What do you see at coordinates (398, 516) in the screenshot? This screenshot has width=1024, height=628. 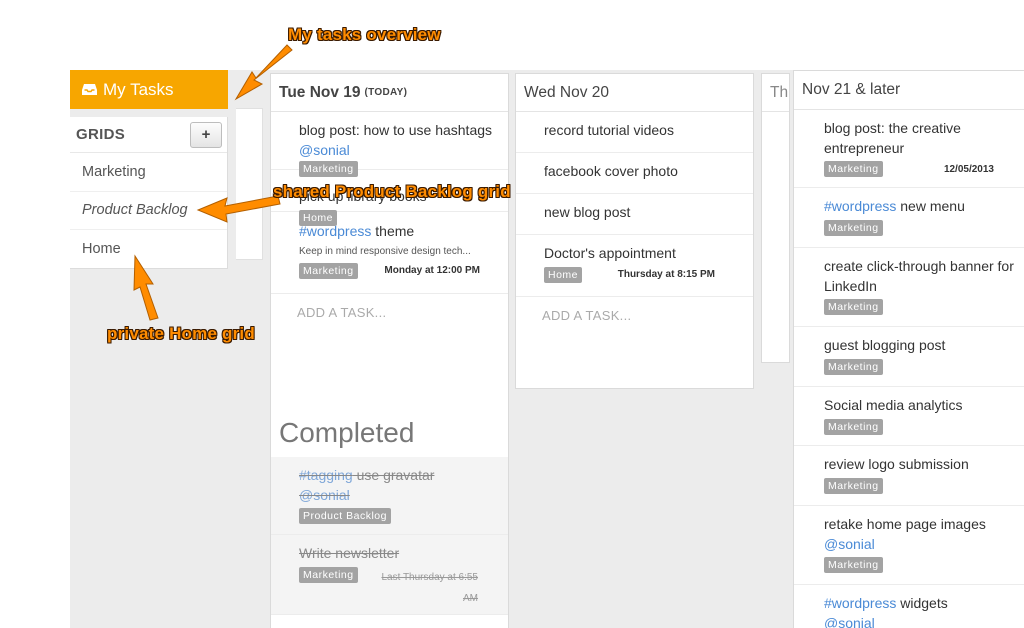 I see `task-meta: Product Backlog` at bounding box center [398, 516].